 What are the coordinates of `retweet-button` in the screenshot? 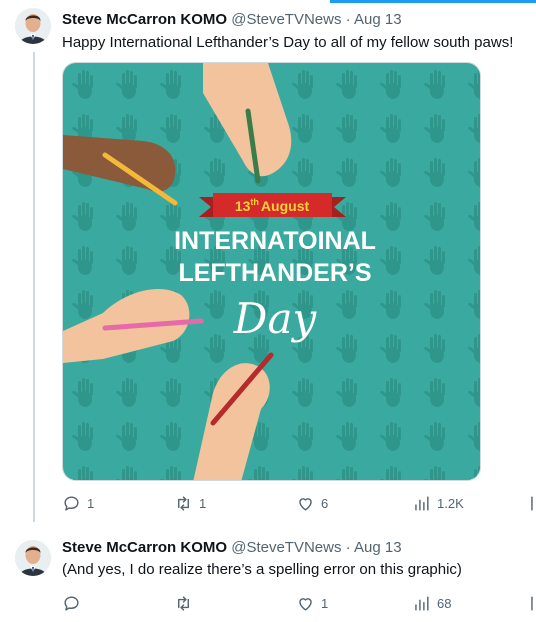 It's located at (183, 603).